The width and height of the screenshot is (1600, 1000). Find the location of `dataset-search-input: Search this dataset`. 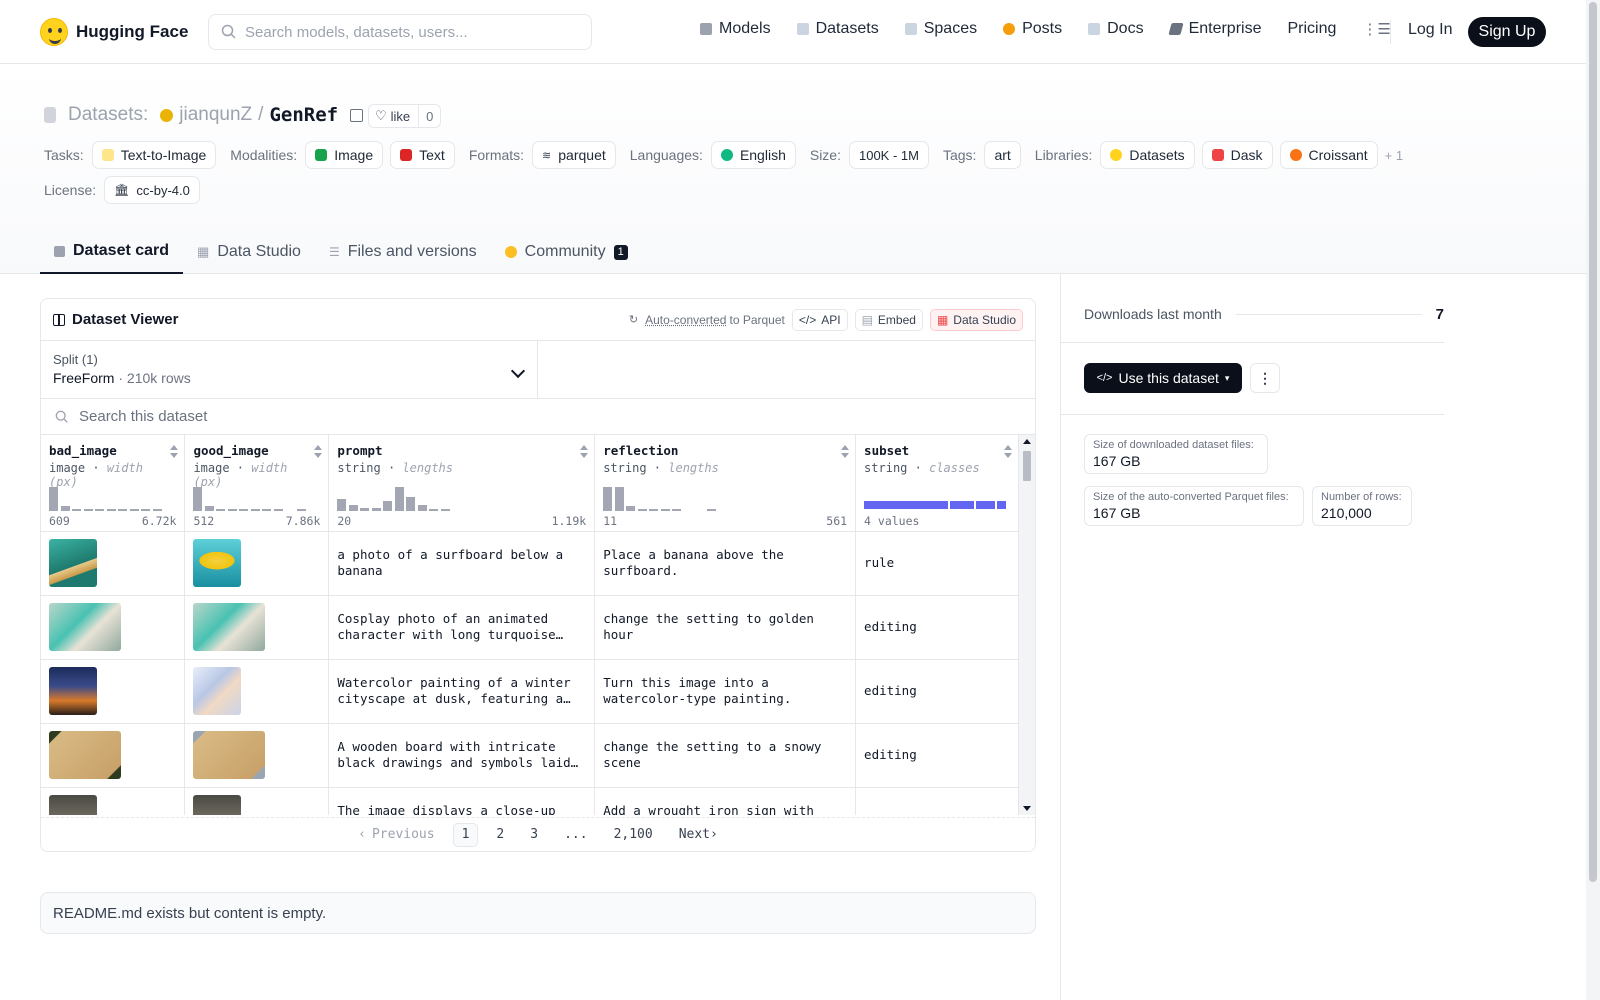

dataset-search-input: Search this dataset is located at coordinates (538, 417).